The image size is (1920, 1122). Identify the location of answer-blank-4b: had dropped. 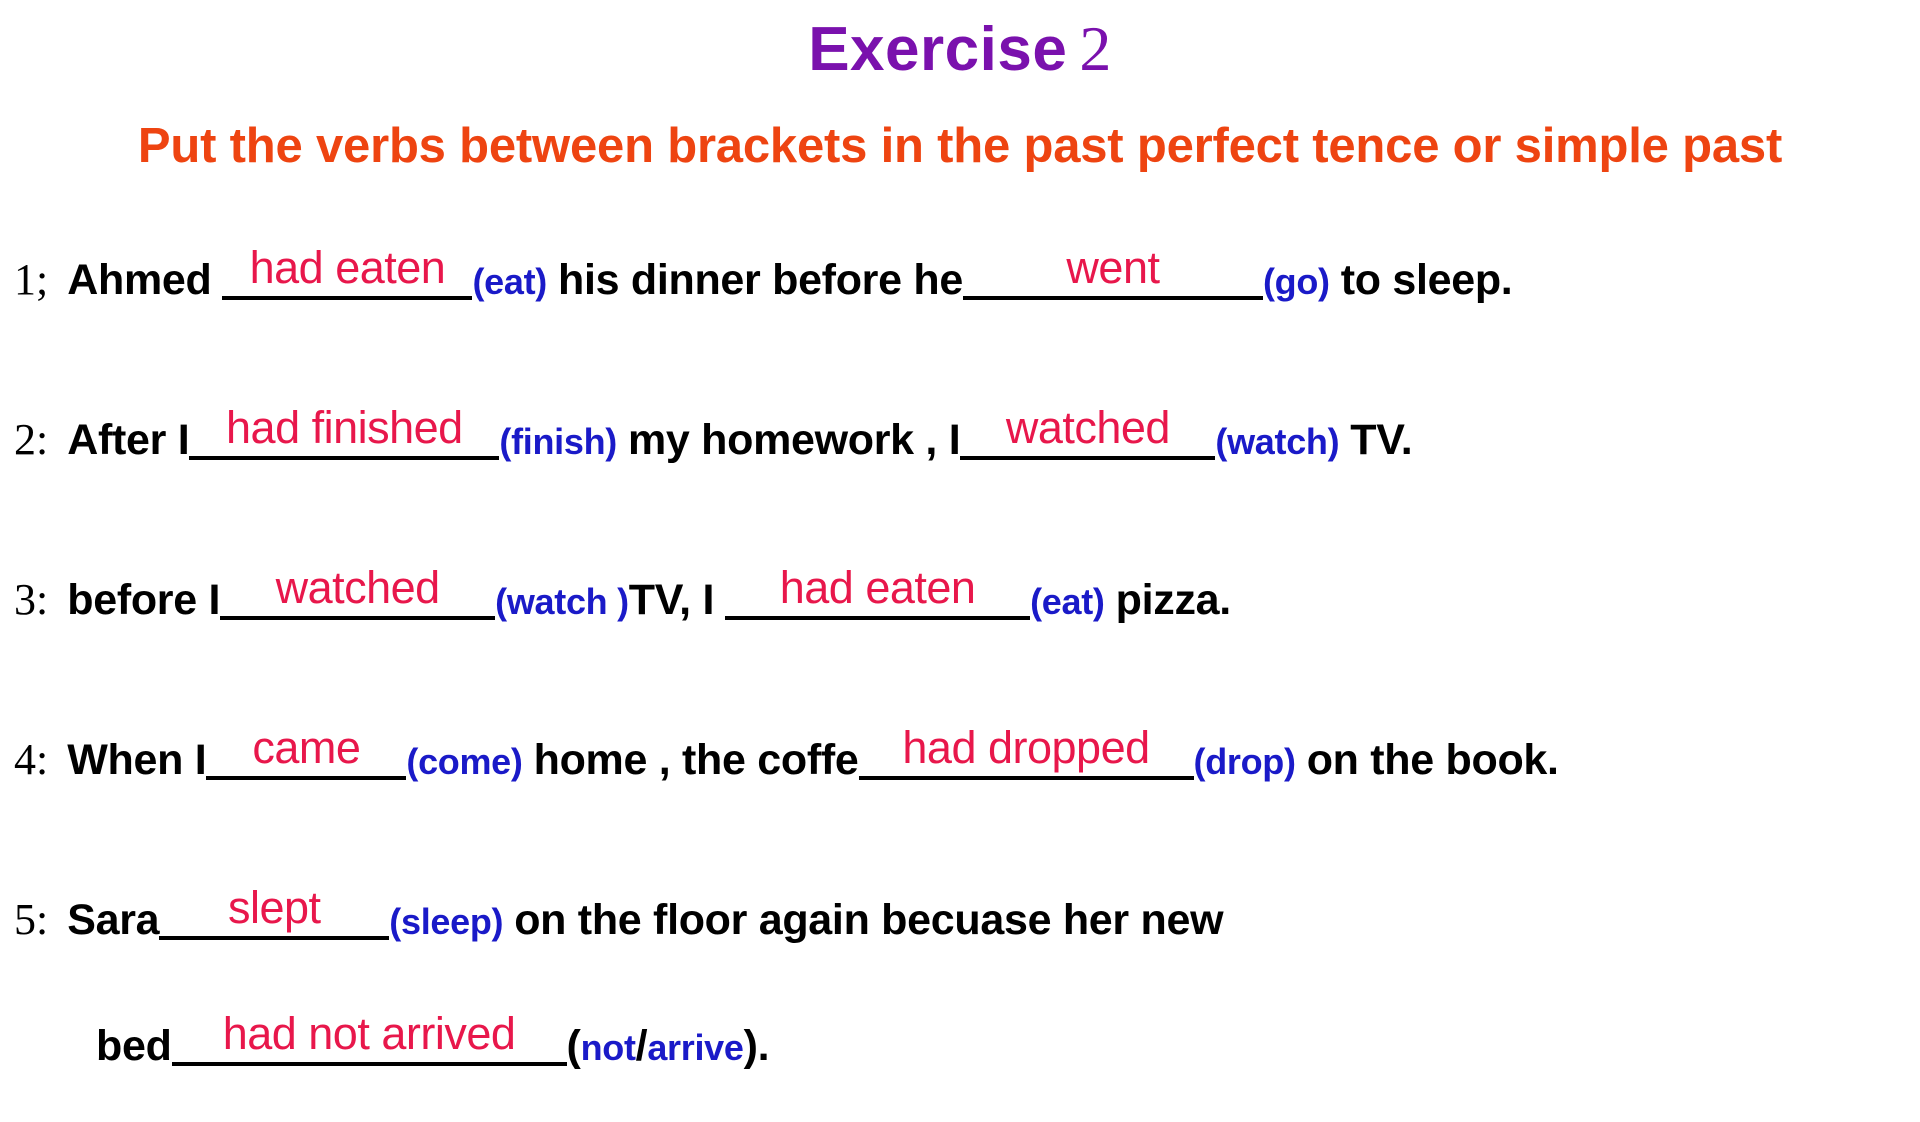
(1026, 751).